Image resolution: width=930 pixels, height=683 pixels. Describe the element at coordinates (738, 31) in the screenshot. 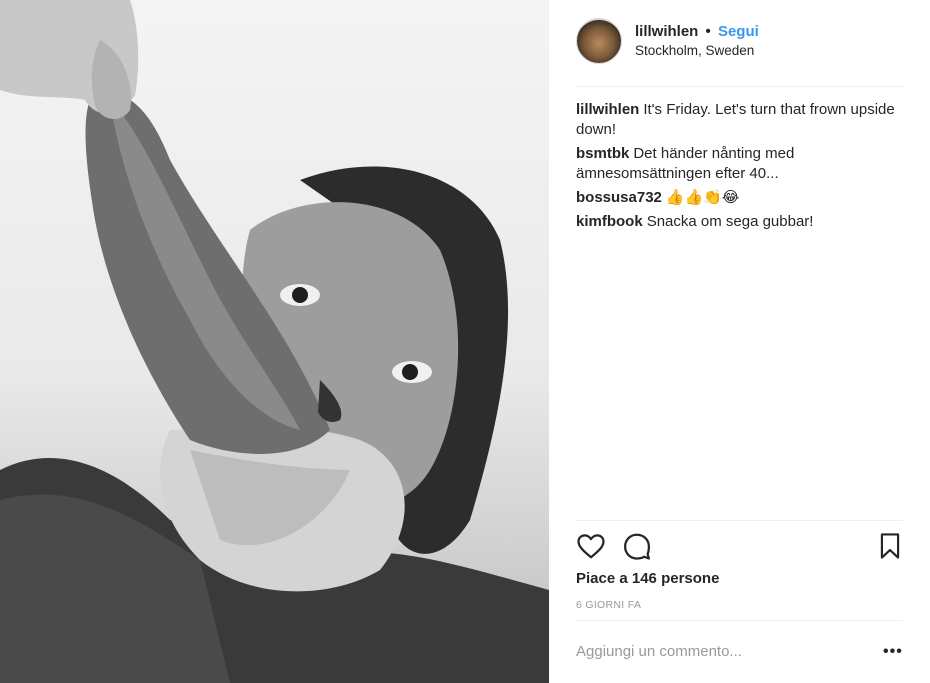

I see `follow-button: Segui` at that location.